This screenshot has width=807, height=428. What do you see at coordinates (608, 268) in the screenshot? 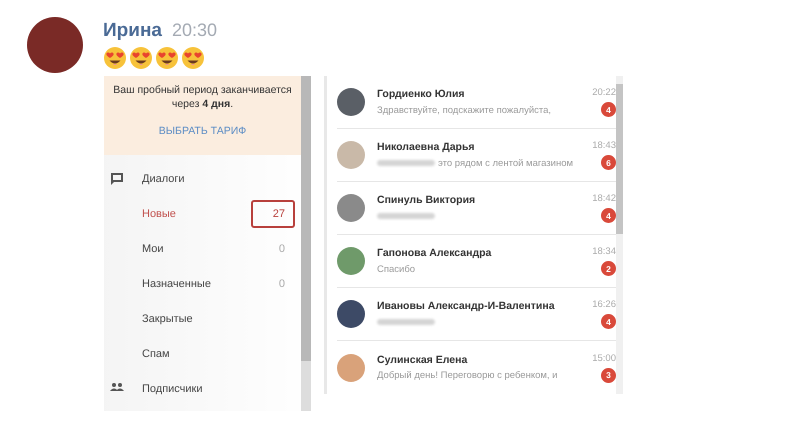
I see `unread-badge: 2` at bounding box center [608, 268].